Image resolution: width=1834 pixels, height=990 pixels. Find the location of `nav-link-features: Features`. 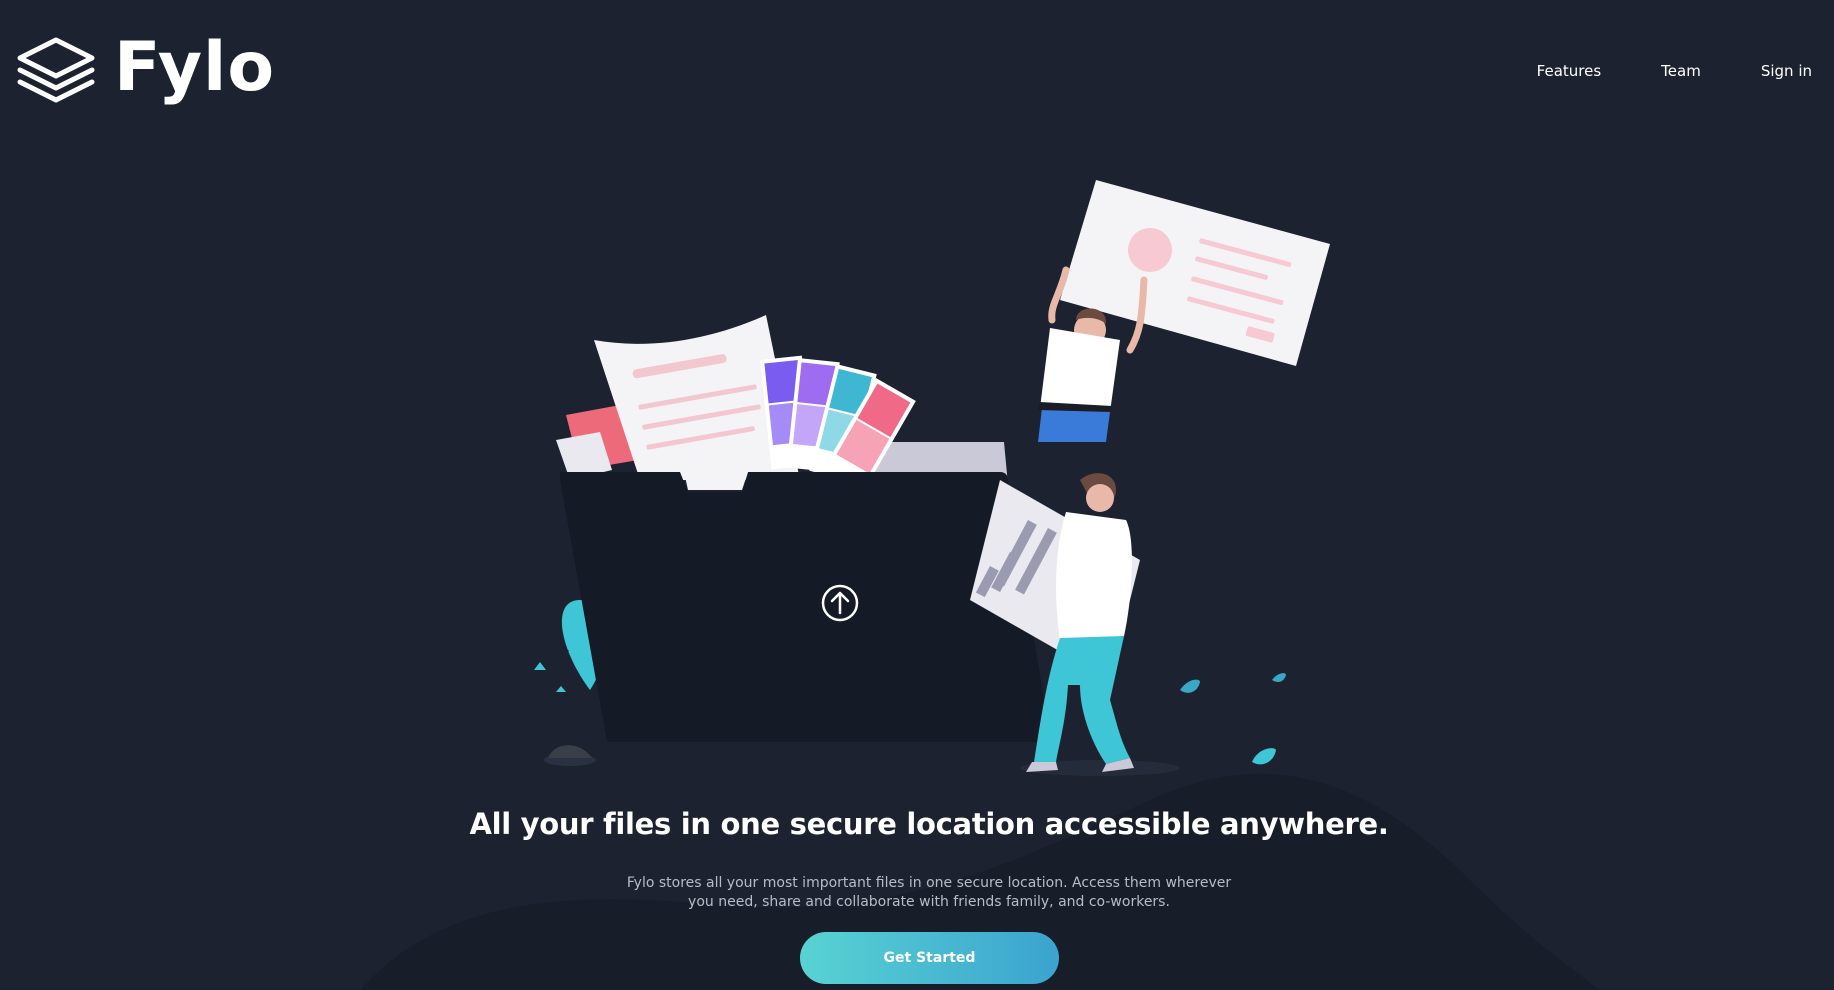

nav-link-features: Features is located at coordinates (1569, 71).